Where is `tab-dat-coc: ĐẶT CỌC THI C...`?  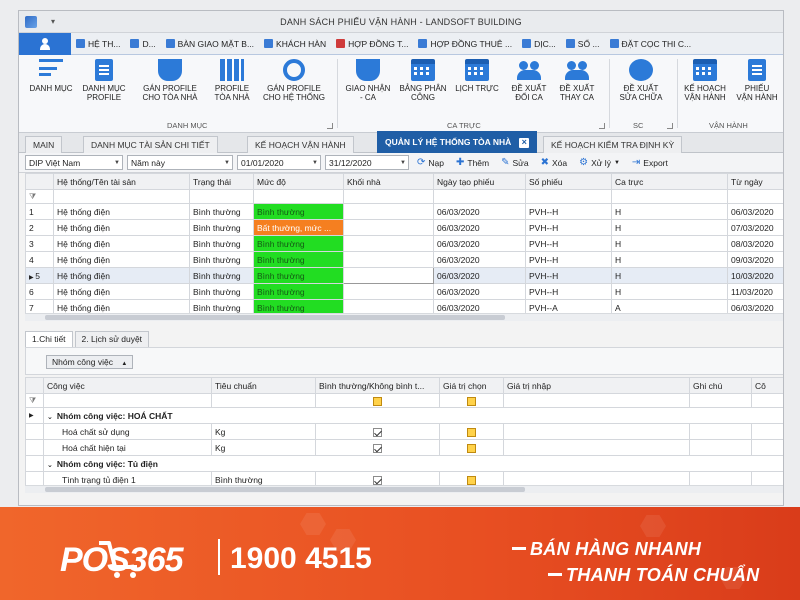 tab-dat-coc: ĐẶT CỌC THI C... is located at coordinates (651, 44).